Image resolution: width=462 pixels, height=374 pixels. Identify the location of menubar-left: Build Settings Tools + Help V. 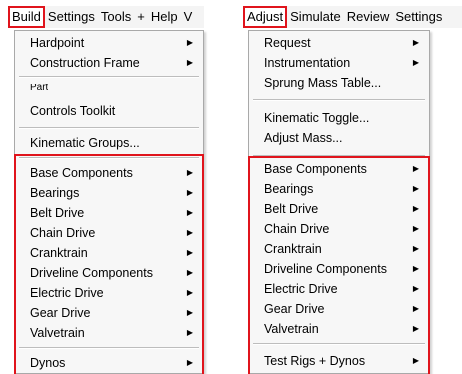
(106, 17).